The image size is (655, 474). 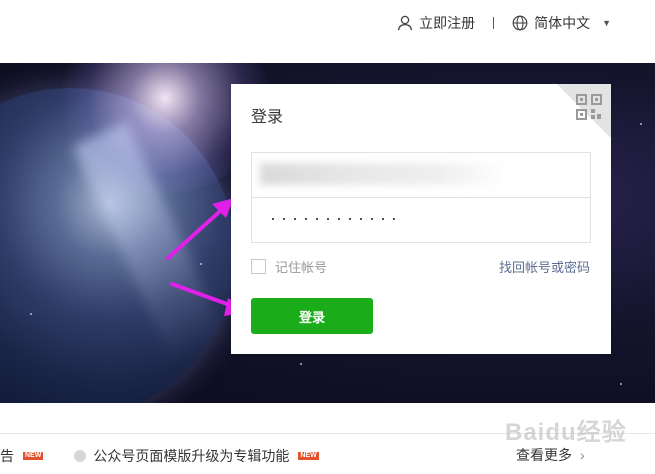 What do you see at coordinates (520, 23) in the screenshot?
I see `globe-icon` at bounding box center [520, 23].